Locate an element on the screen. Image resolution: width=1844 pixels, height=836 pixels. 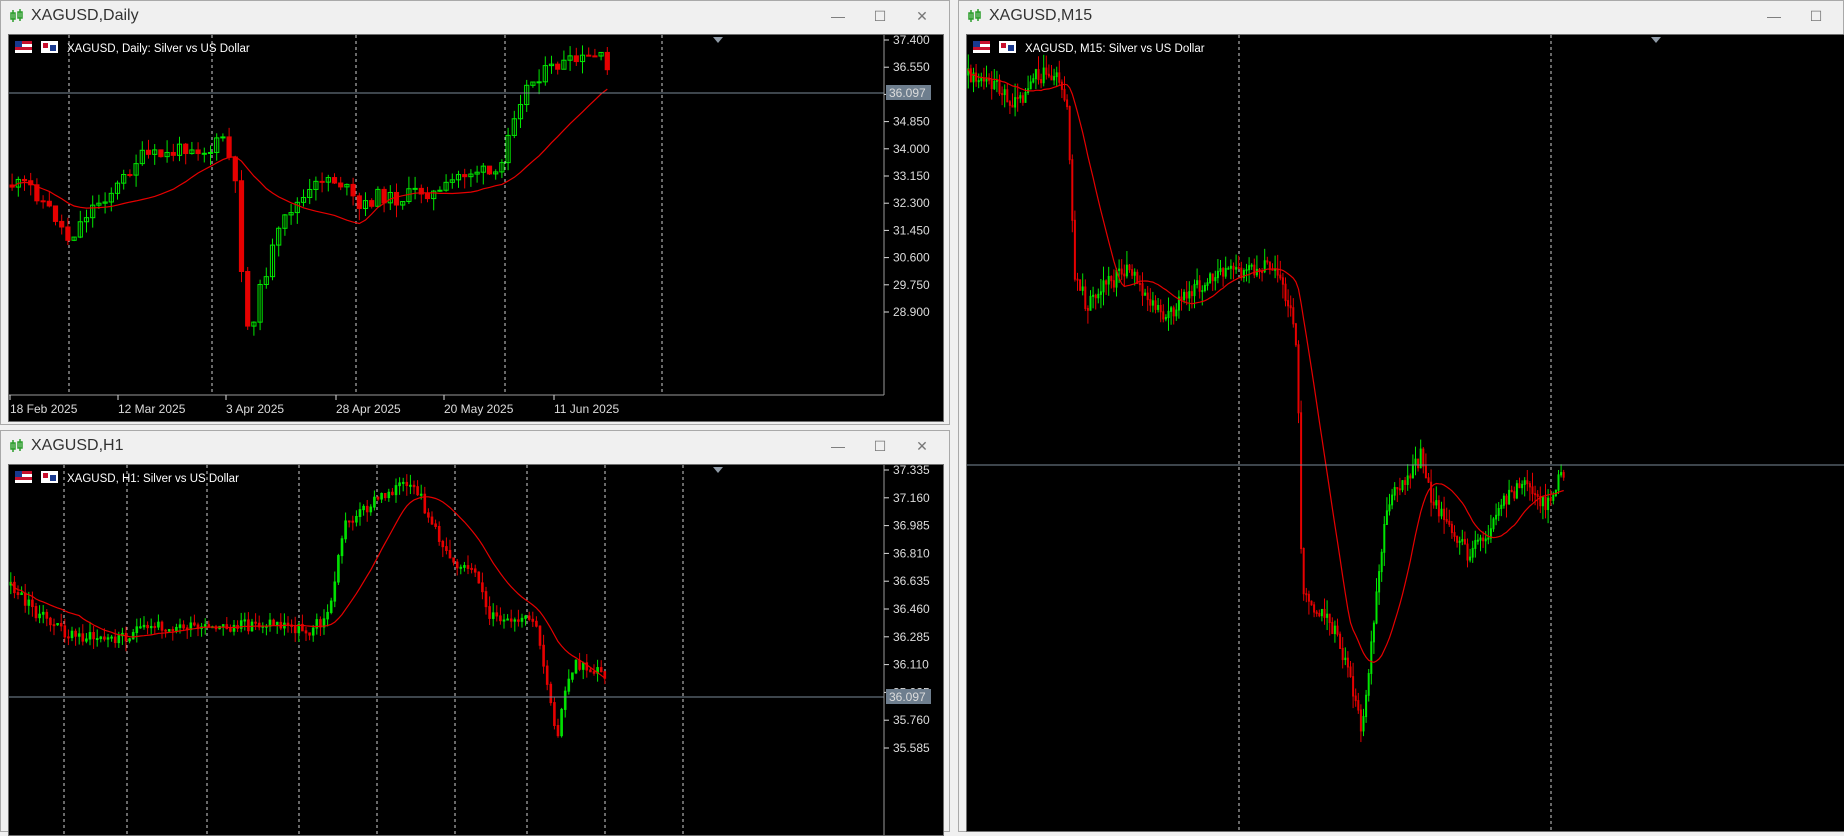
flag-icon is located at coordinates (23, 477).